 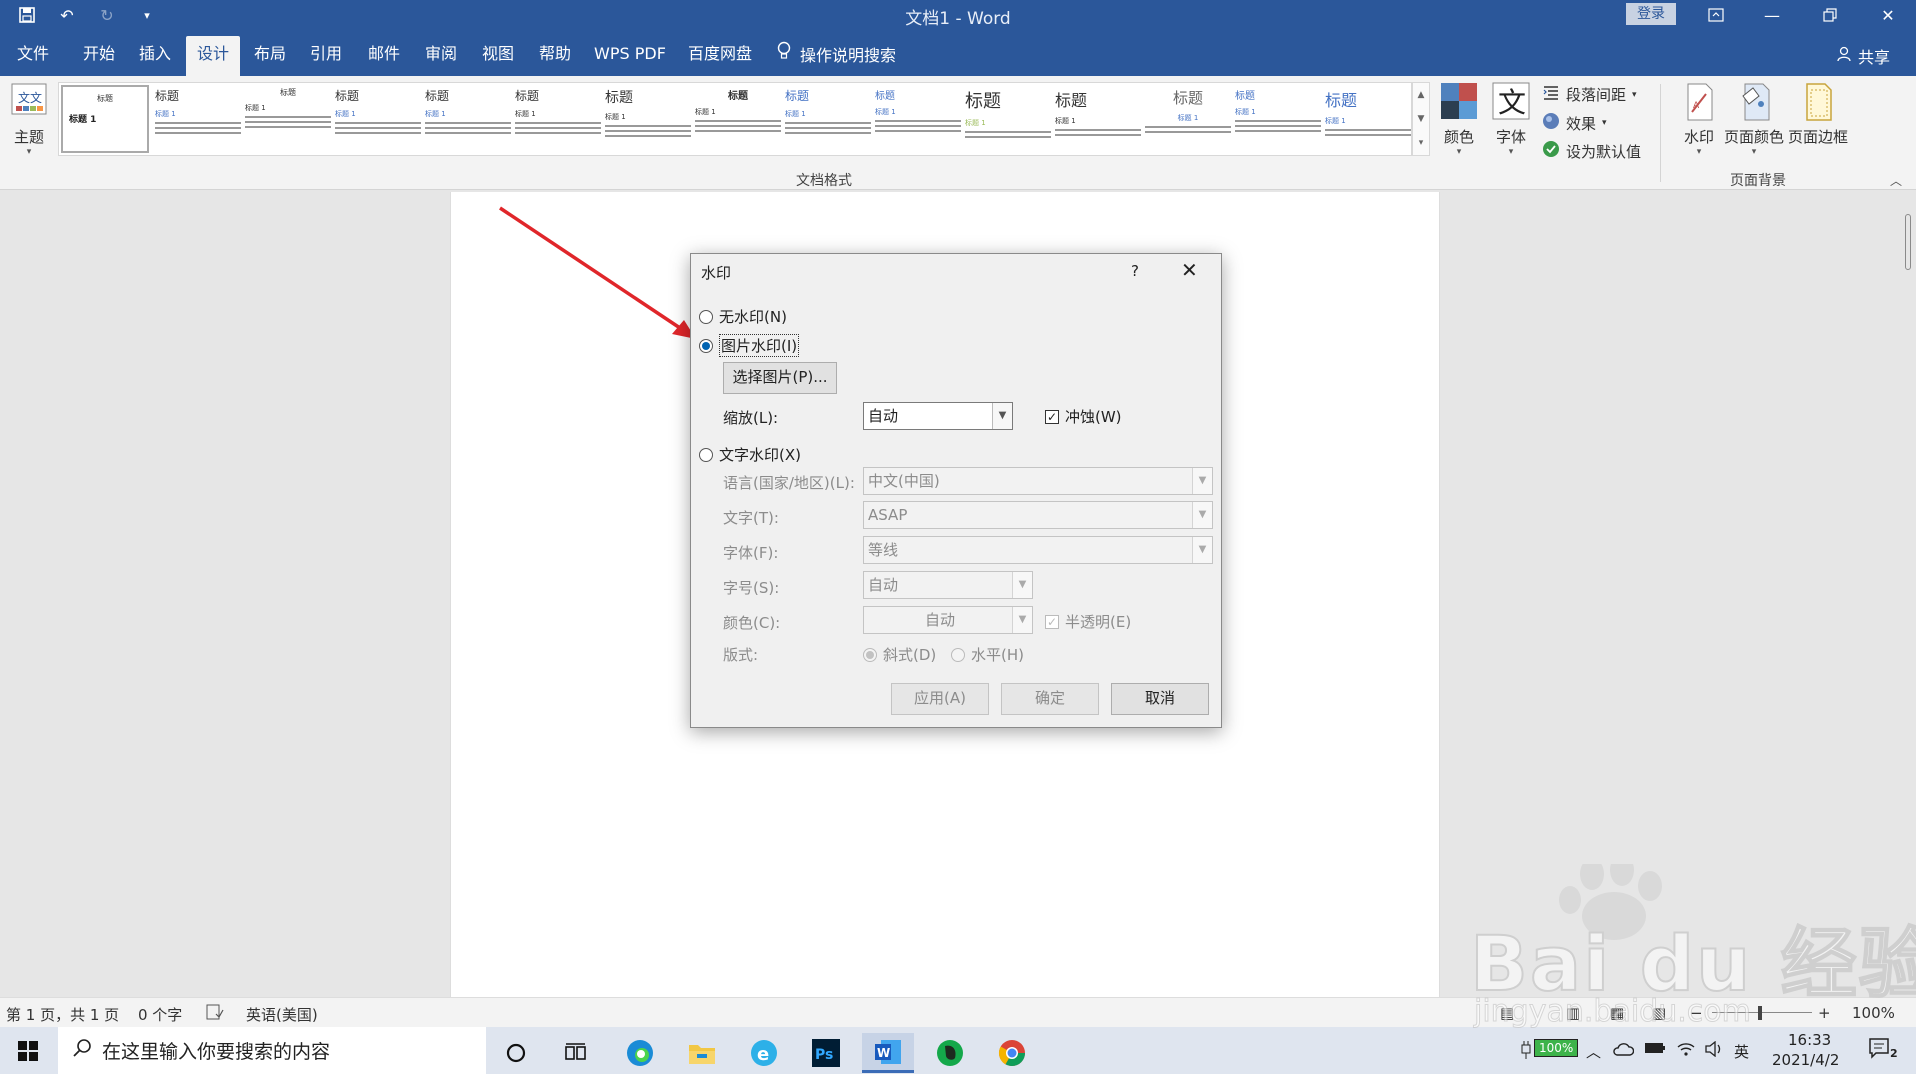 I want to click on tell-me-search: 操作说明搜索, so click(x=851, y=56).